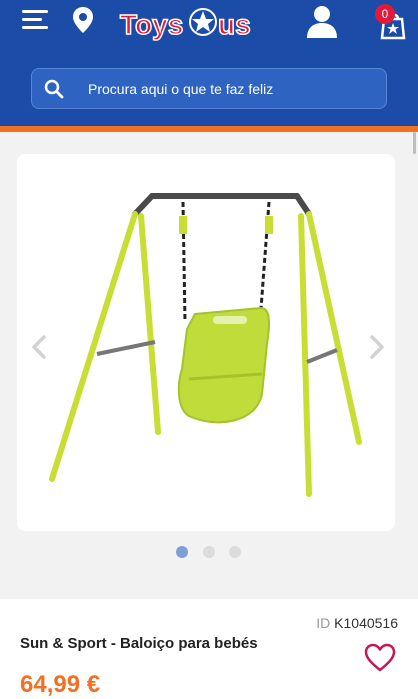 This screenshot has height=699, width=418. Describe the element at coordinates (209, 129) in the screenshot. I see `accent-bar` at that location.